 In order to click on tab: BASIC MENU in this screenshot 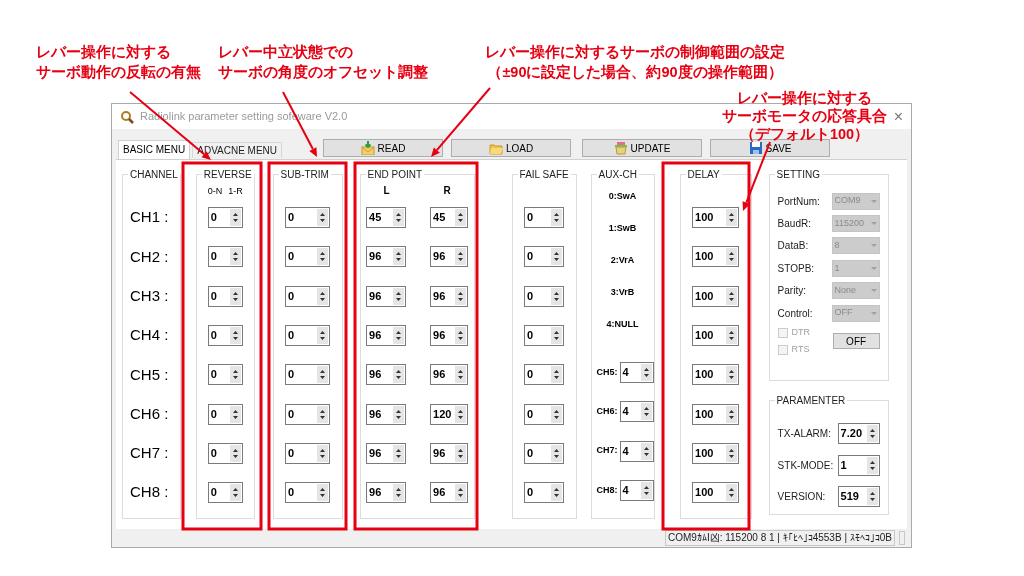, I will do `click(154, 149)`.